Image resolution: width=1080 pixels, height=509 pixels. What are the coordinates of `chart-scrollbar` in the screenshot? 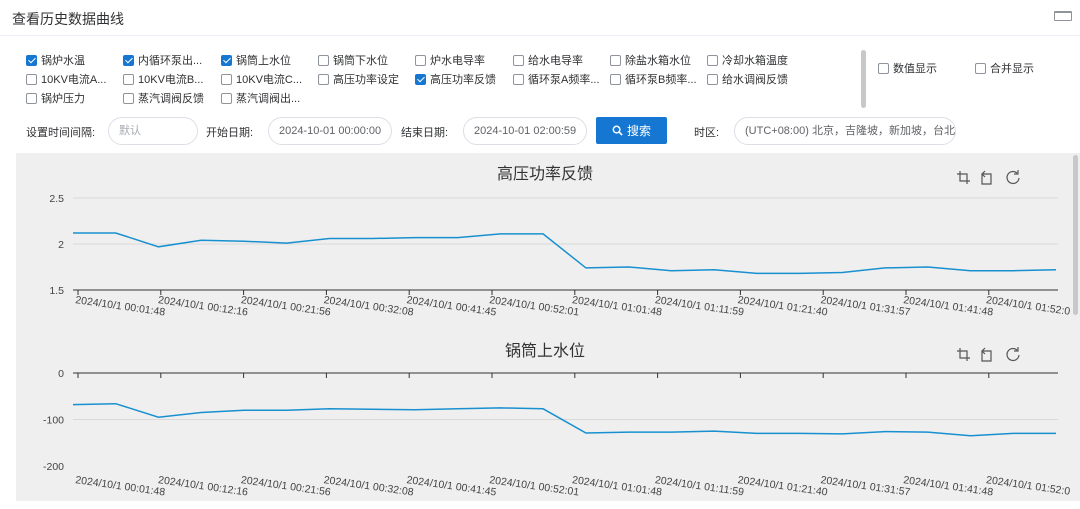 It's located at (1075, 235).